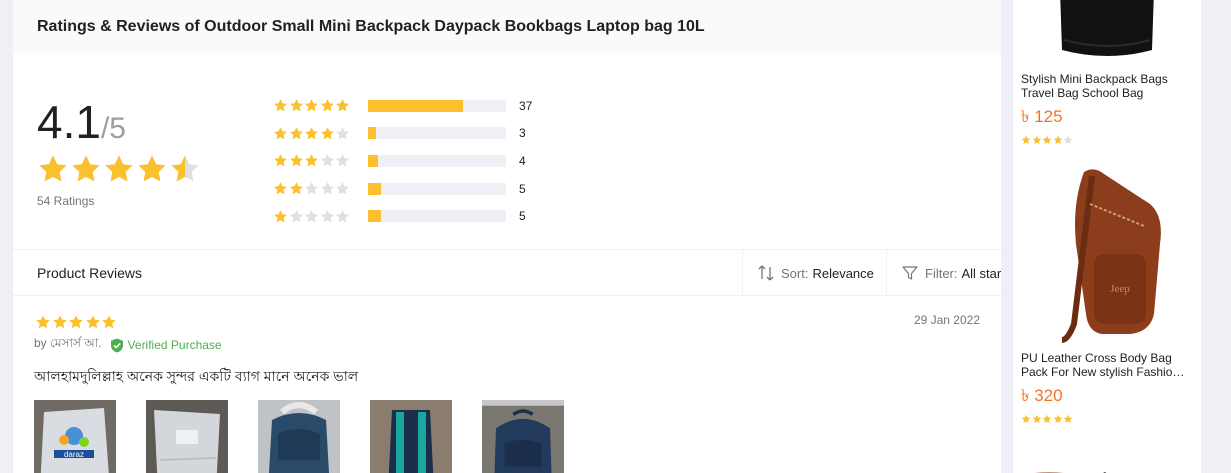  What do you see at coordinates (74, 454) in the screenshot?
I see `svg-text: daraz` at bounding box center [74, 454].